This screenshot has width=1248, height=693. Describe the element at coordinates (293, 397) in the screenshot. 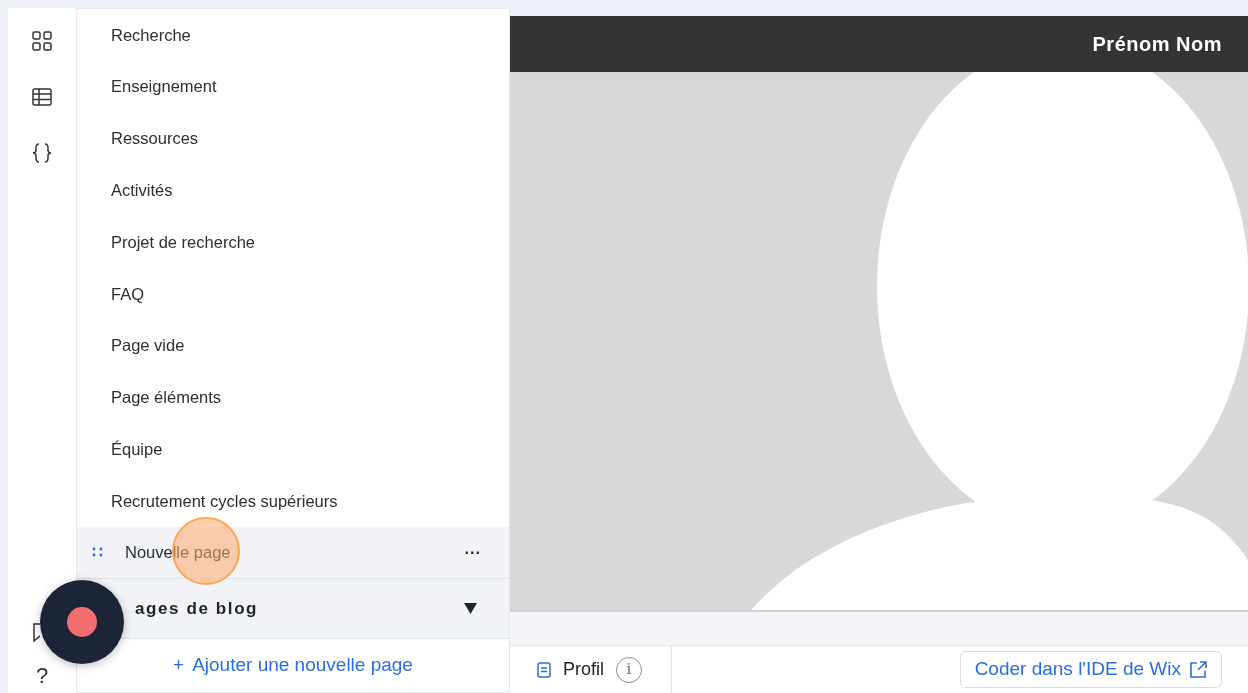

I see `page-item: Page éléments` at that location.